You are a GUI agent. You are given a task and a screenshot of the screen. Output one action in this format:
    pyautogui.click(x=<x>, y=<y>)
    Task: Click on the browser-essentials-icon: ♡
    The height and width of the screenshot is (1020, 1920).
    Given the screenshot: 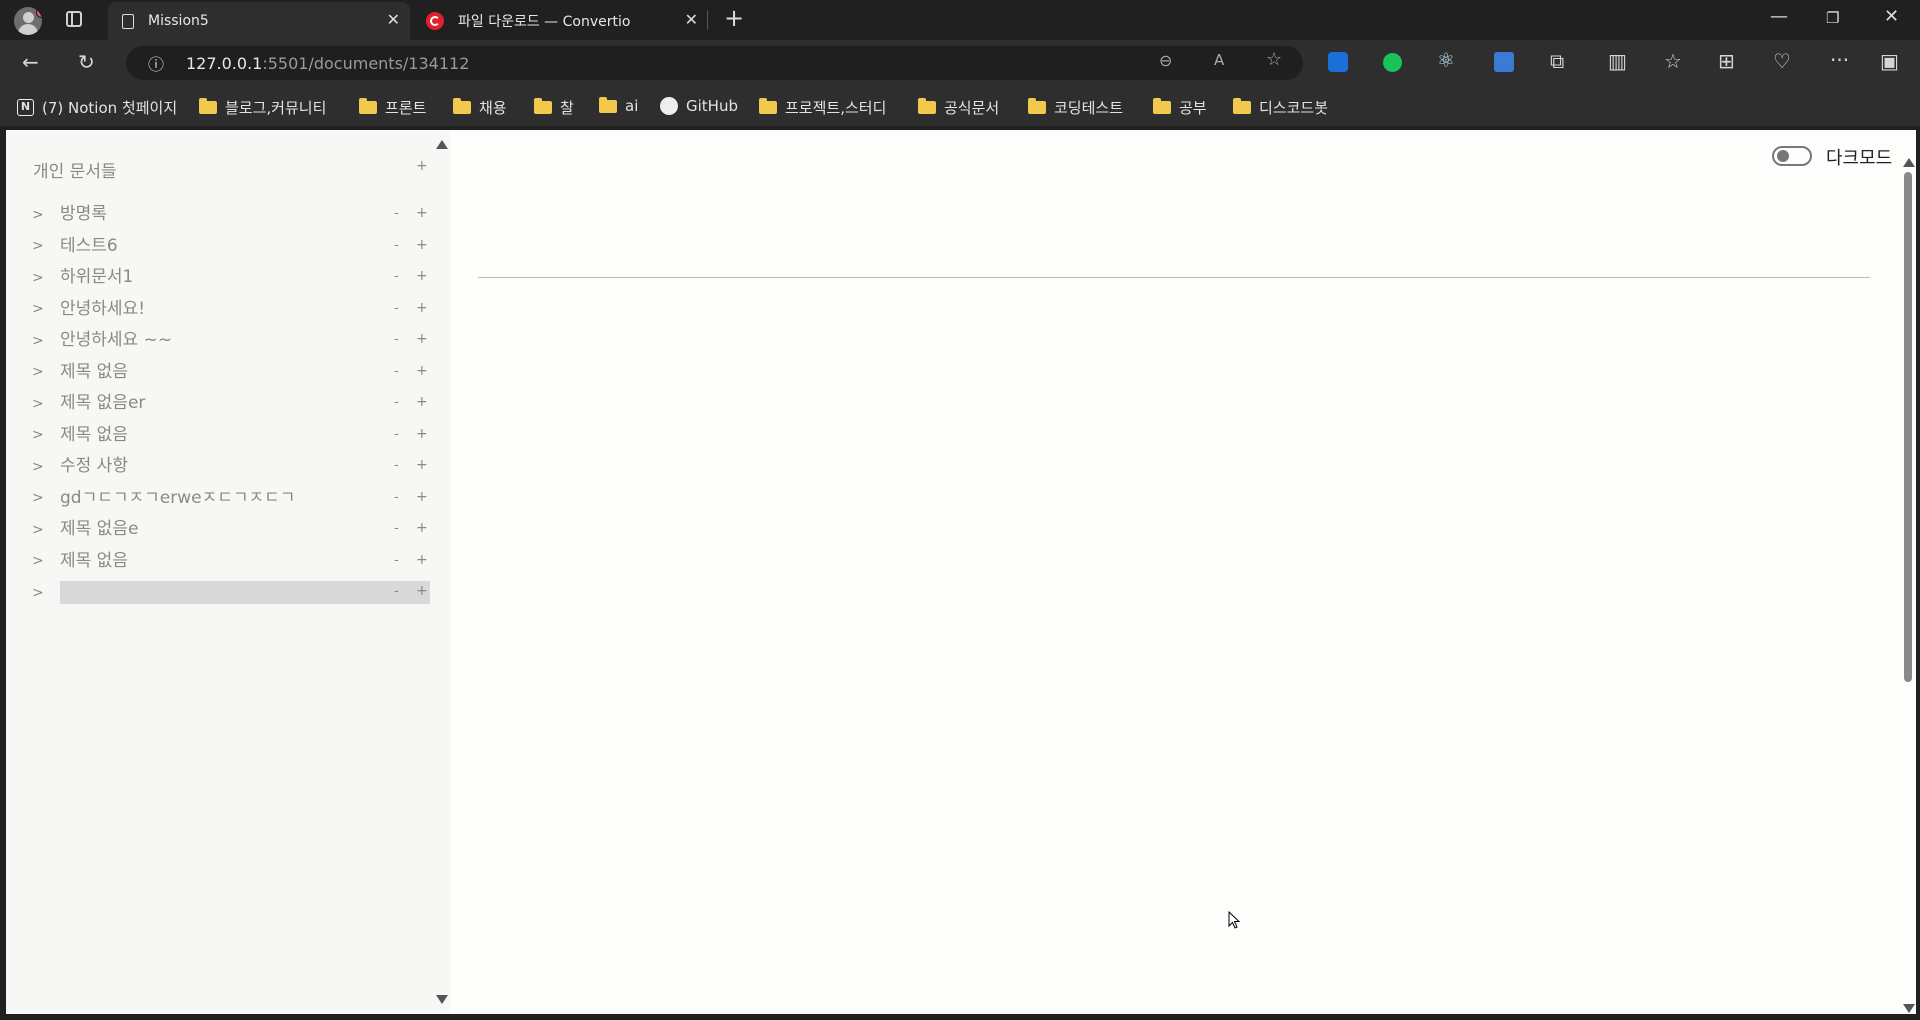 What is the action you would take?
    pyautogui.click(x=1782, y=61)
    